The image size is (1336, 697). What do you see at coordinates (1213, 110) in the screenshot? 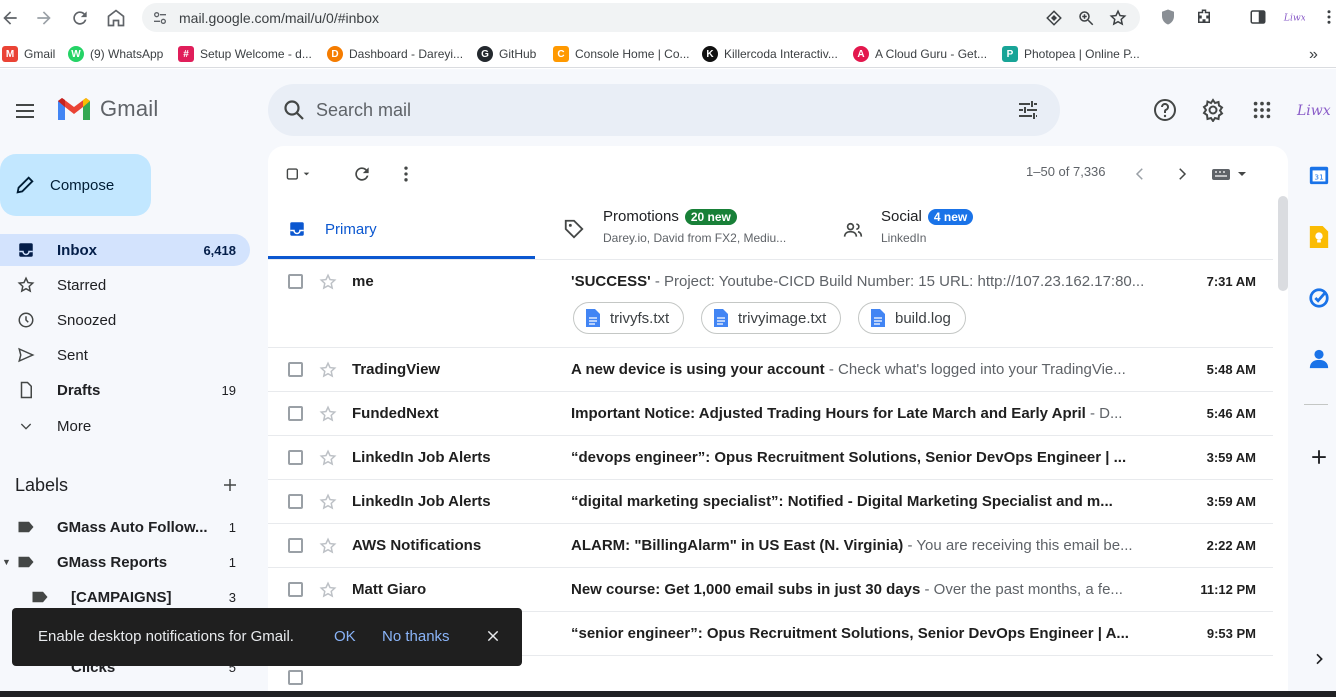
I see `settings-gear-icon` at bounding box center [1213, 110].